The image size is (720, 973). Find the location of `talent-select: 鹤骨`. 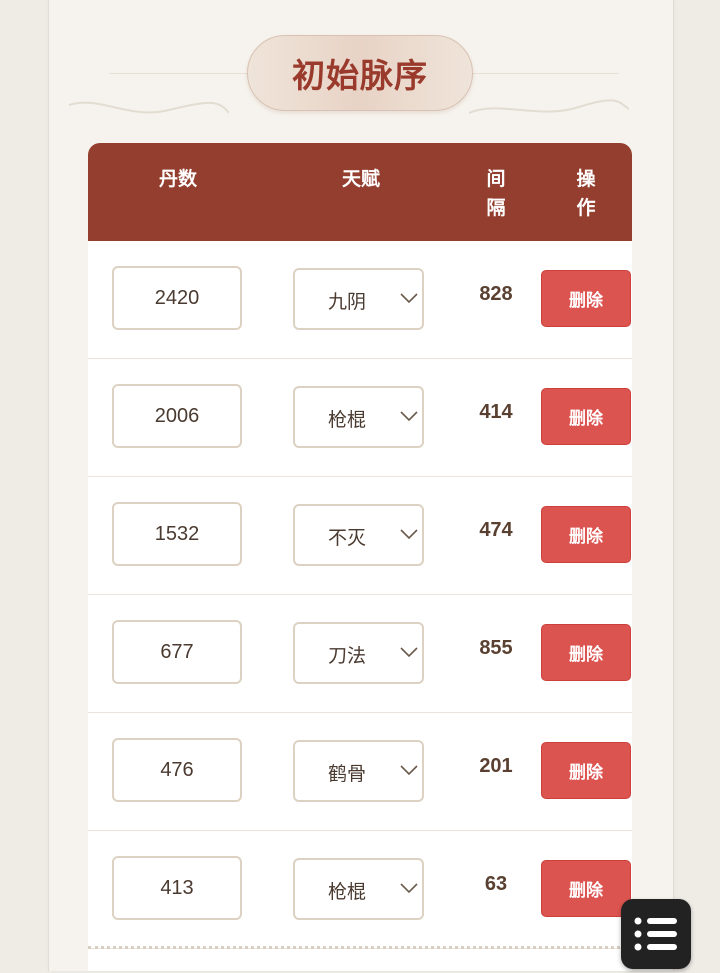

talent-select: 鹤骨 is located at coordinates (358, 771).